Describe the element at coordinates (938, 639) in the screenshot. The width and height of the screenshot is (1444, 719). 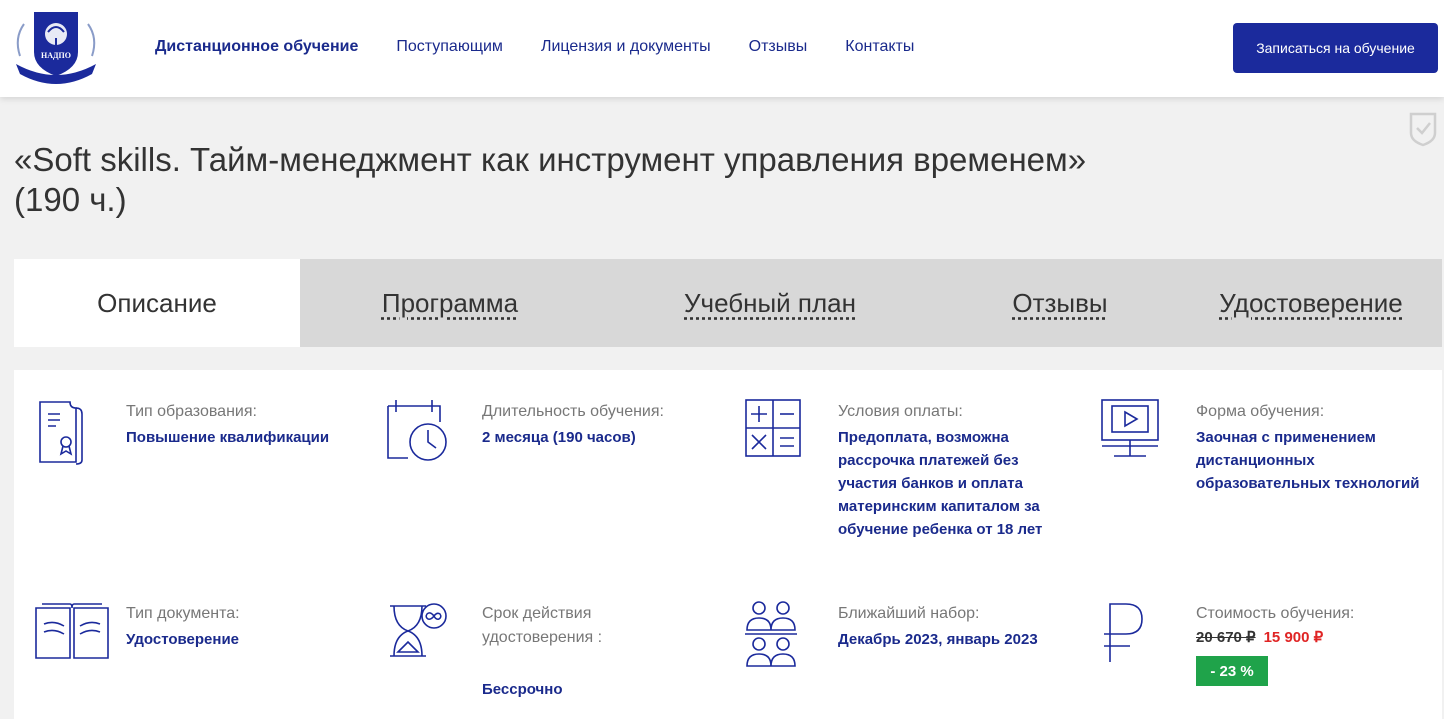
I see `detail-value: Декабрь 2023, январь 2023` at that location.